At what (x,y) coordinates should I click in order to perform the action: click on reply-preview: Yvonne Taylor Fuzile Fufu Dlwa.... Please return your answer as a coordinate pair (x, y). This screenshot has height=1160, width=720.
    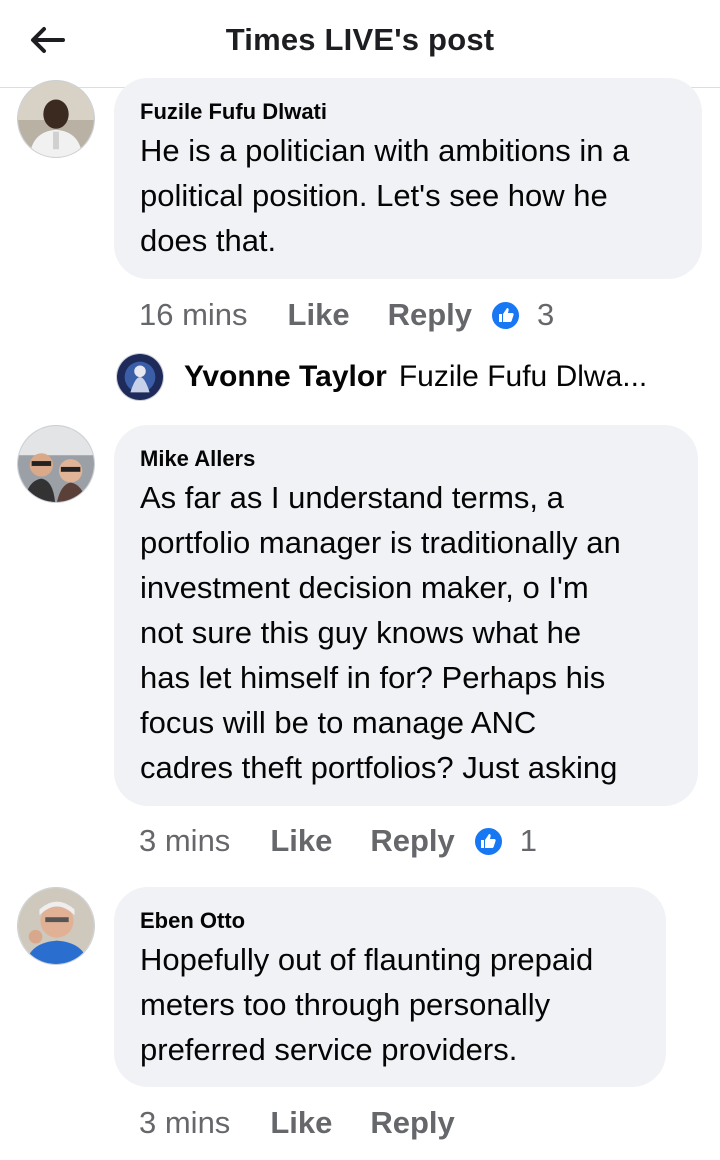
    Looking at the image, I should click on (405, 377).